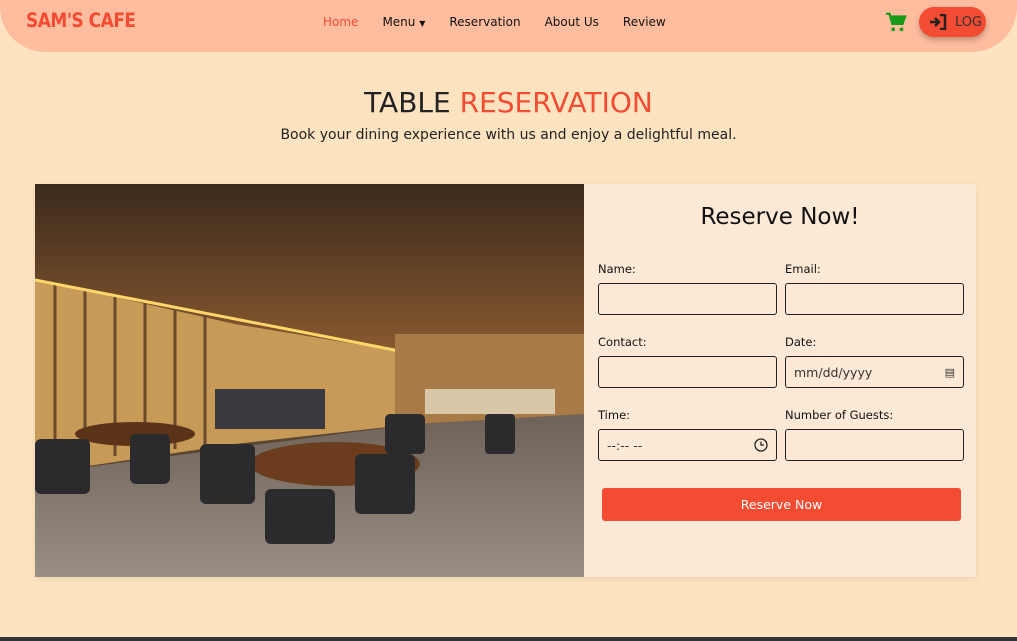 This screenshot has height=641, width=1017. What do you see at coordinates (780, 217) in the screenshot?
I see `form-title: Reserve Now!` at bounding box center [780, 217].